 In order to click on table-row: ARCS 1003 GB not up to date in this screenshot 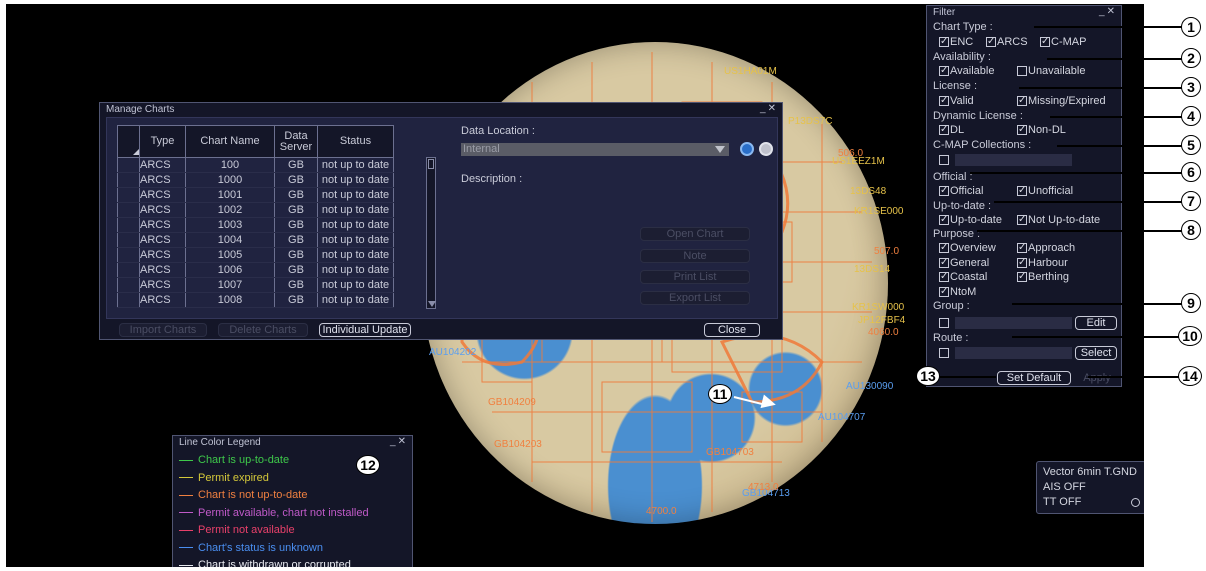, I will do `click(255, 225)`.